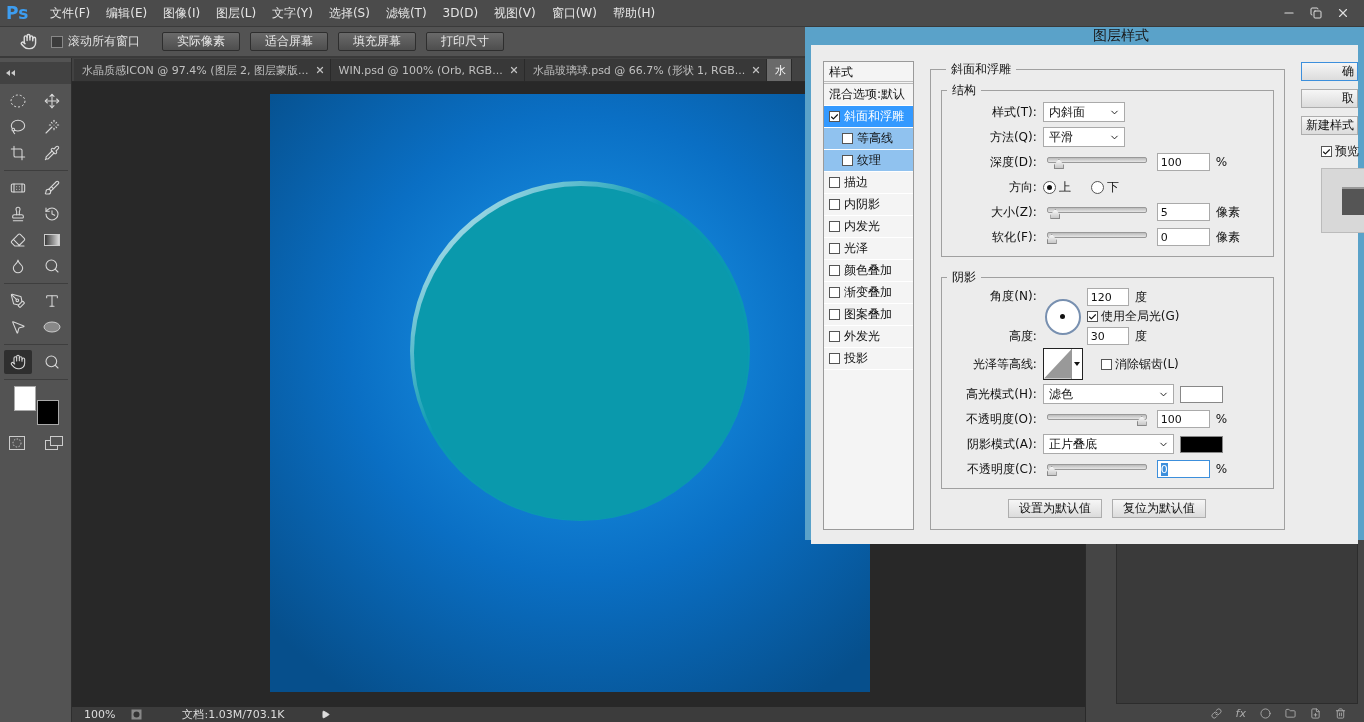  I want to click on radio-option: 下, so click(1104, 187).